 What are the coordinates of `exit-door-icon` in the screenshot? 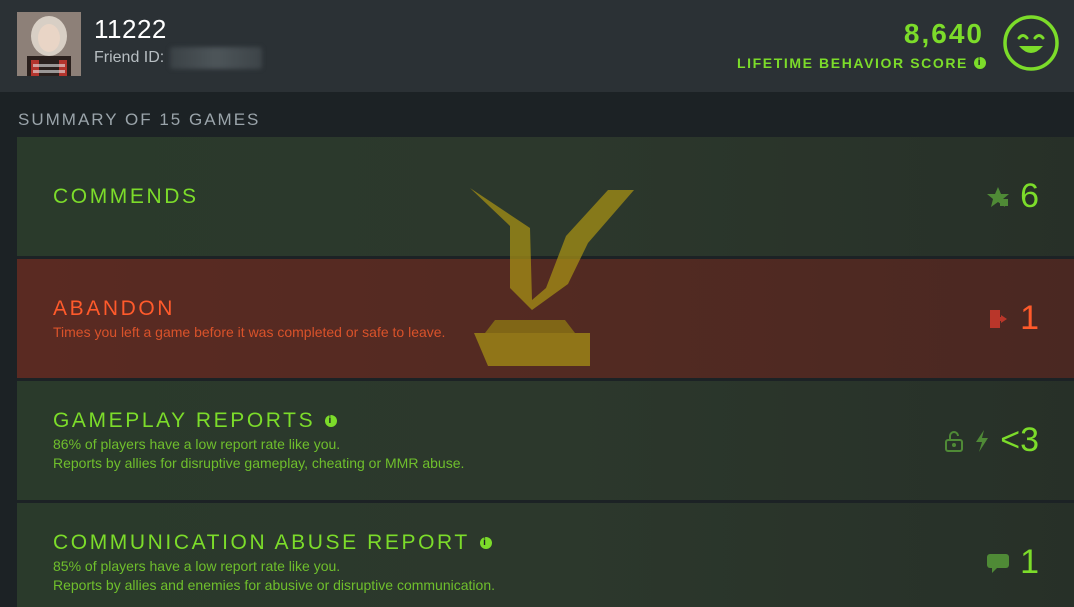 It's located at (999, 318).